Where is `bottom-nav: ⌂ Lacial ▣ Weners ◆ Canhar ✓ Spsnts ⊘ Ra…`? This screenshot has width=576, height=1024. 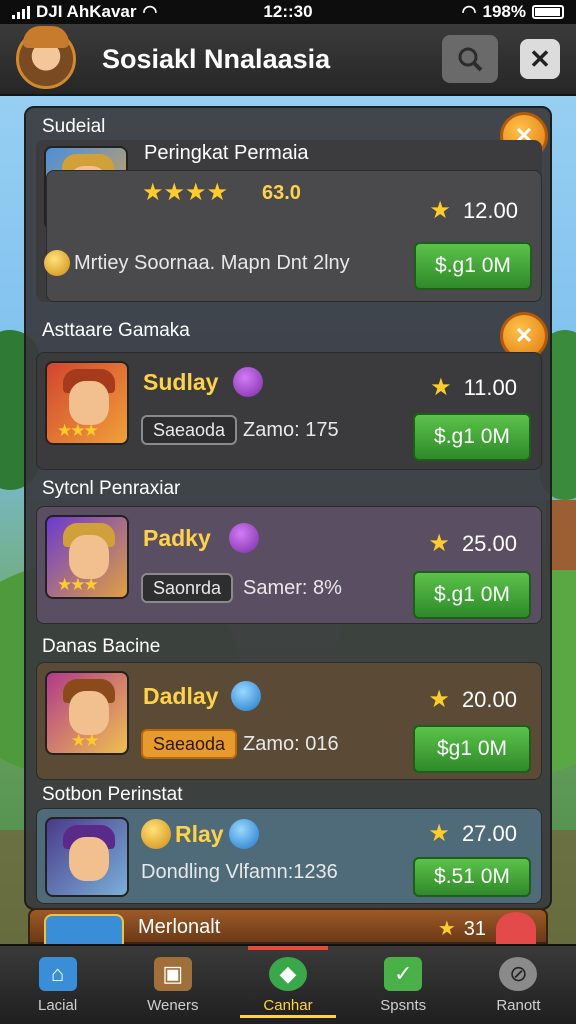
bottom-nav: ⌂ Lacial ▣ Weners ◆ Canhar ✓ Spsnts ⊘ Ra… is located at coordinates (288, 984).